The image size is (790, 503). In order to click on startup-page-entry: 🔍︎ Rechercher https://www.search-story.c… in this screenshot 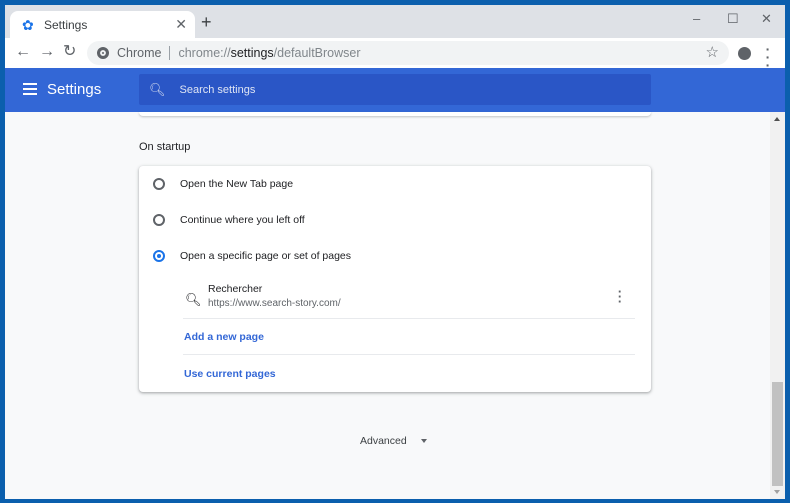, I will do `click(409, 299)`.